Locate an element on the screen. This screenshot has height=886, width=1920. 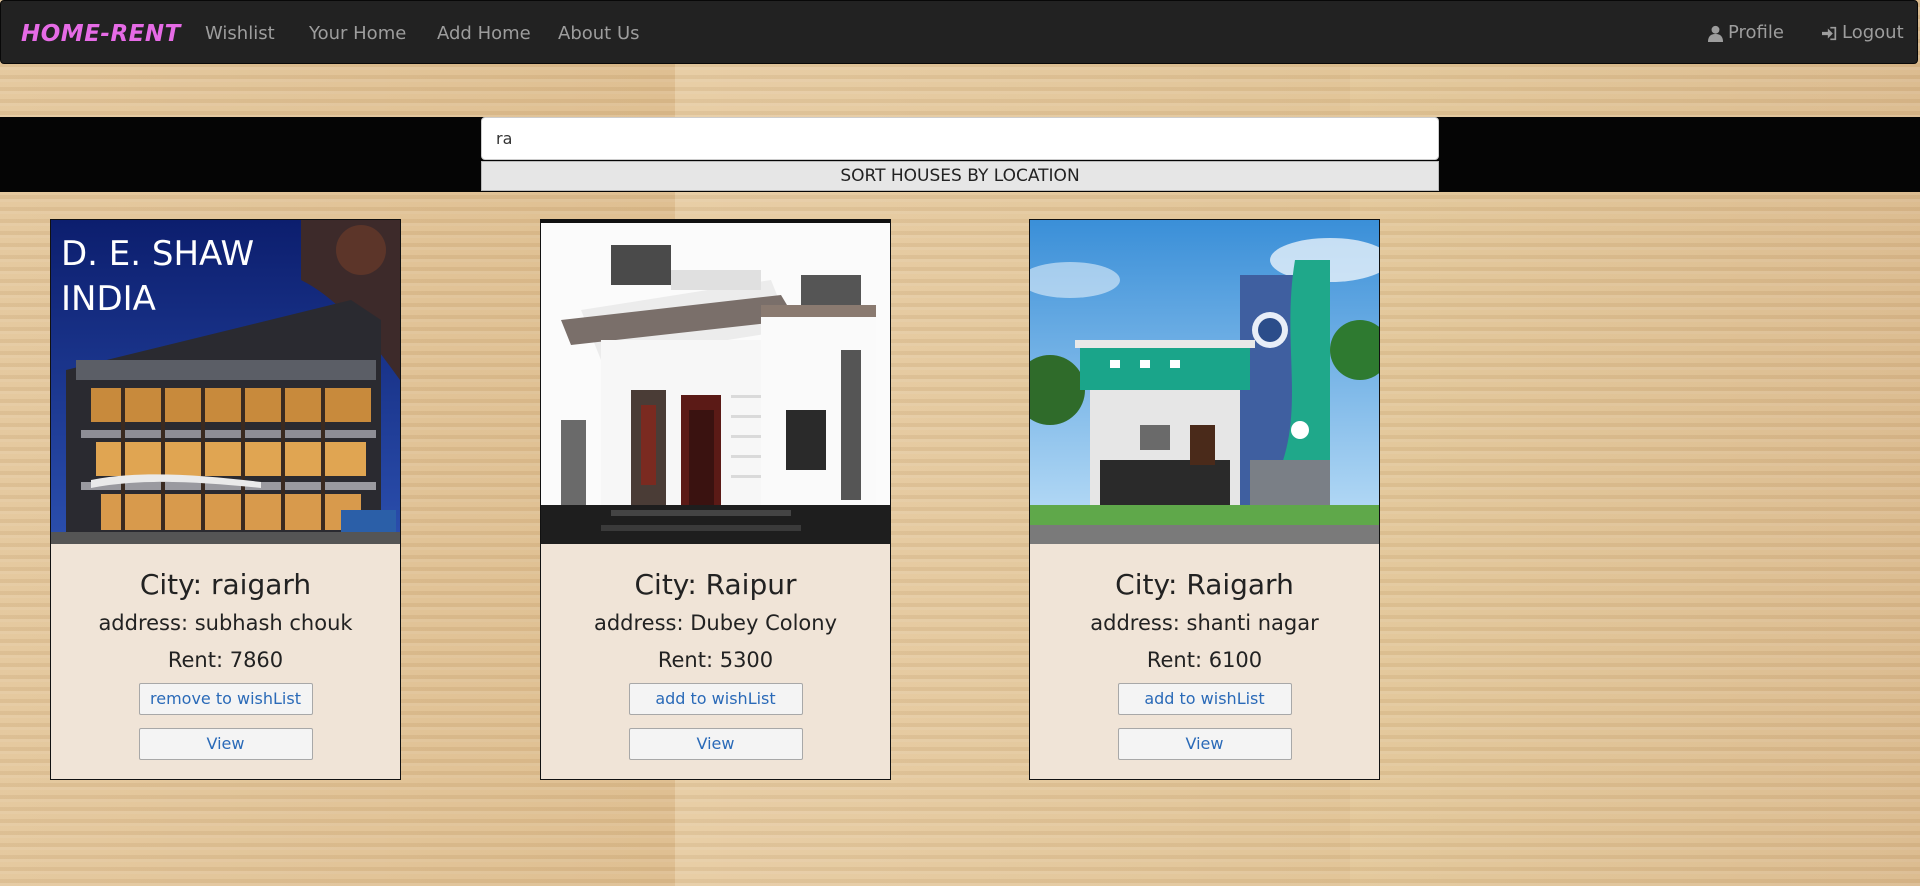
card-city: City: raigarh is located at coordinates (225, 584).